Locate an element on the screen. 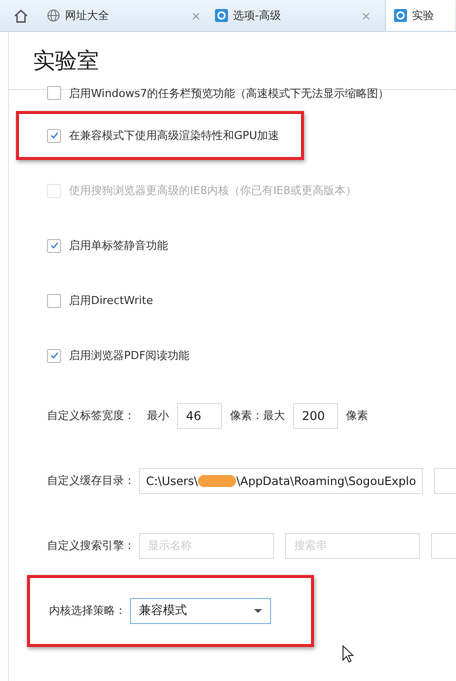  input-field: 200 is located at coordinates (315, 415).